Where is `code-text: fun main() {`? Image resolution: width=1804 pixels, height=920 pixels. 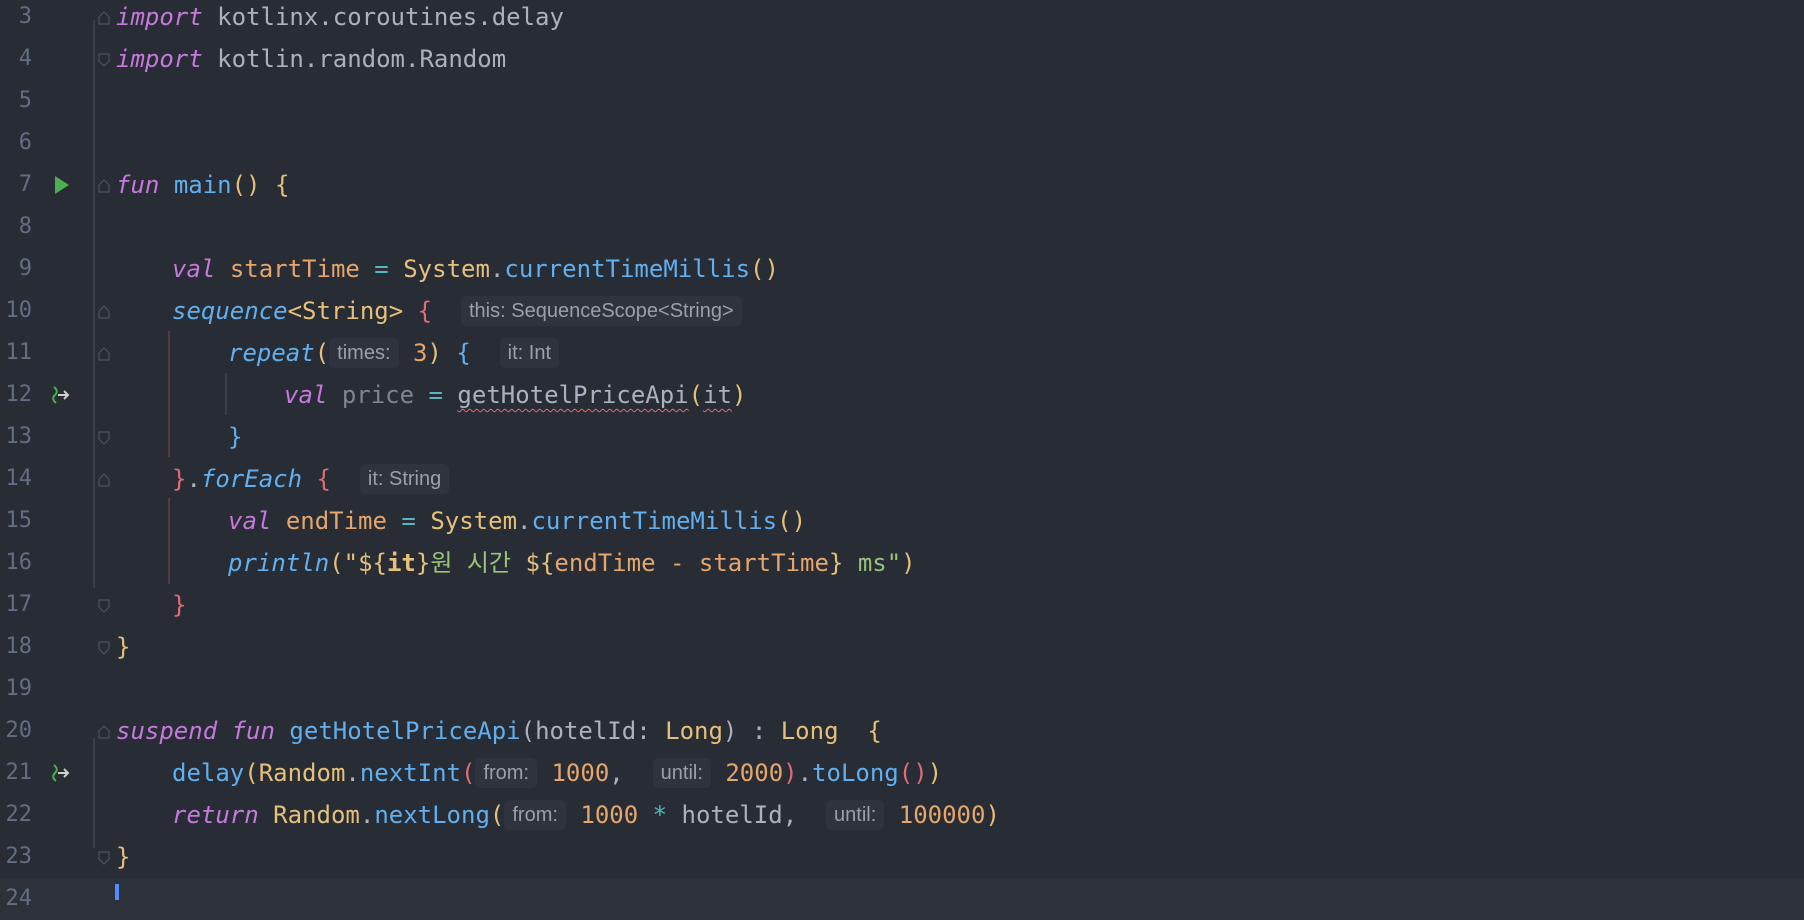
code-text: fun main() { is located at coordinates (203, 185).